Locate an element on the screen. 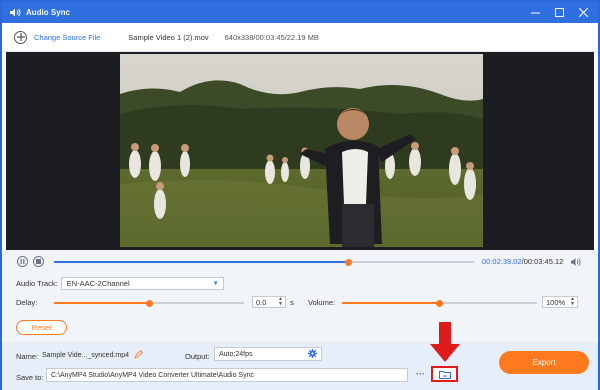  title-bar: Audio Sync is located at coordinates (300, 12).